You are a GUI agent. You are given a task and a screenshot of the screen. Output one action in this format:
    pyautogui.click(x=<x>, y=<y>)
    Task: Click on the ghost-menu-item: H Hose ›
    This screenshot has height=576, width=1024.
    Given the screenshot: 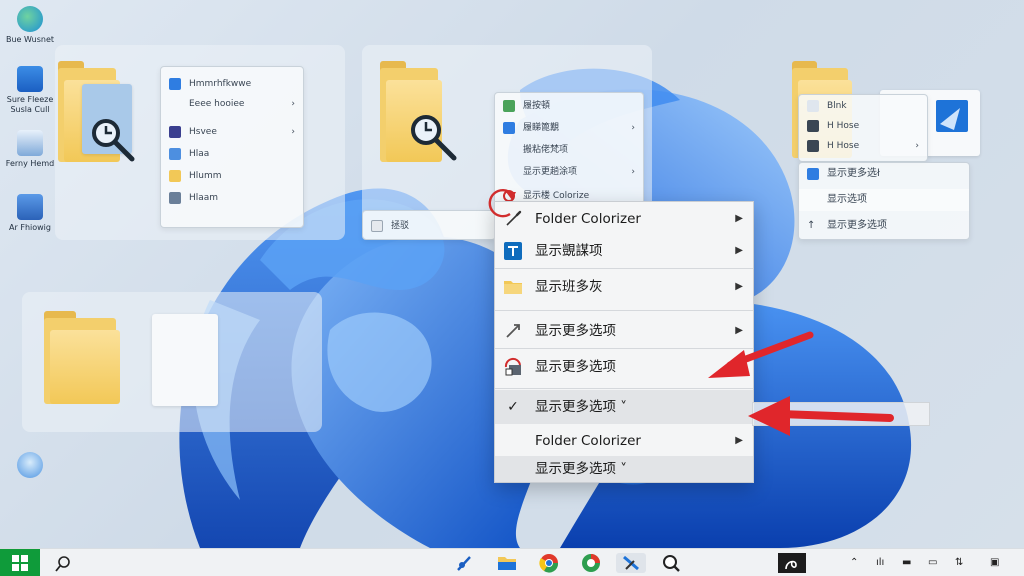 What is the action you would take?
    pyautogui.click(x=863, y=146)
    